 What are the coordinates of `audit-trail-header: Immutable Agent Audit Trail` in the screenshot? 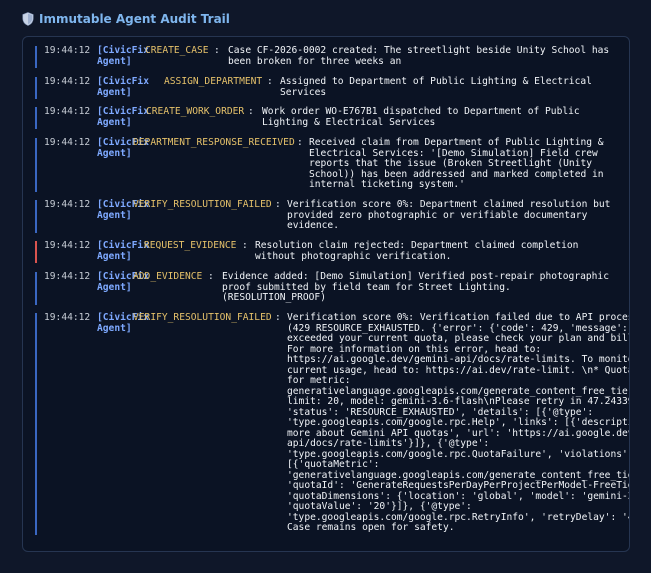 It's located at (126, 19).